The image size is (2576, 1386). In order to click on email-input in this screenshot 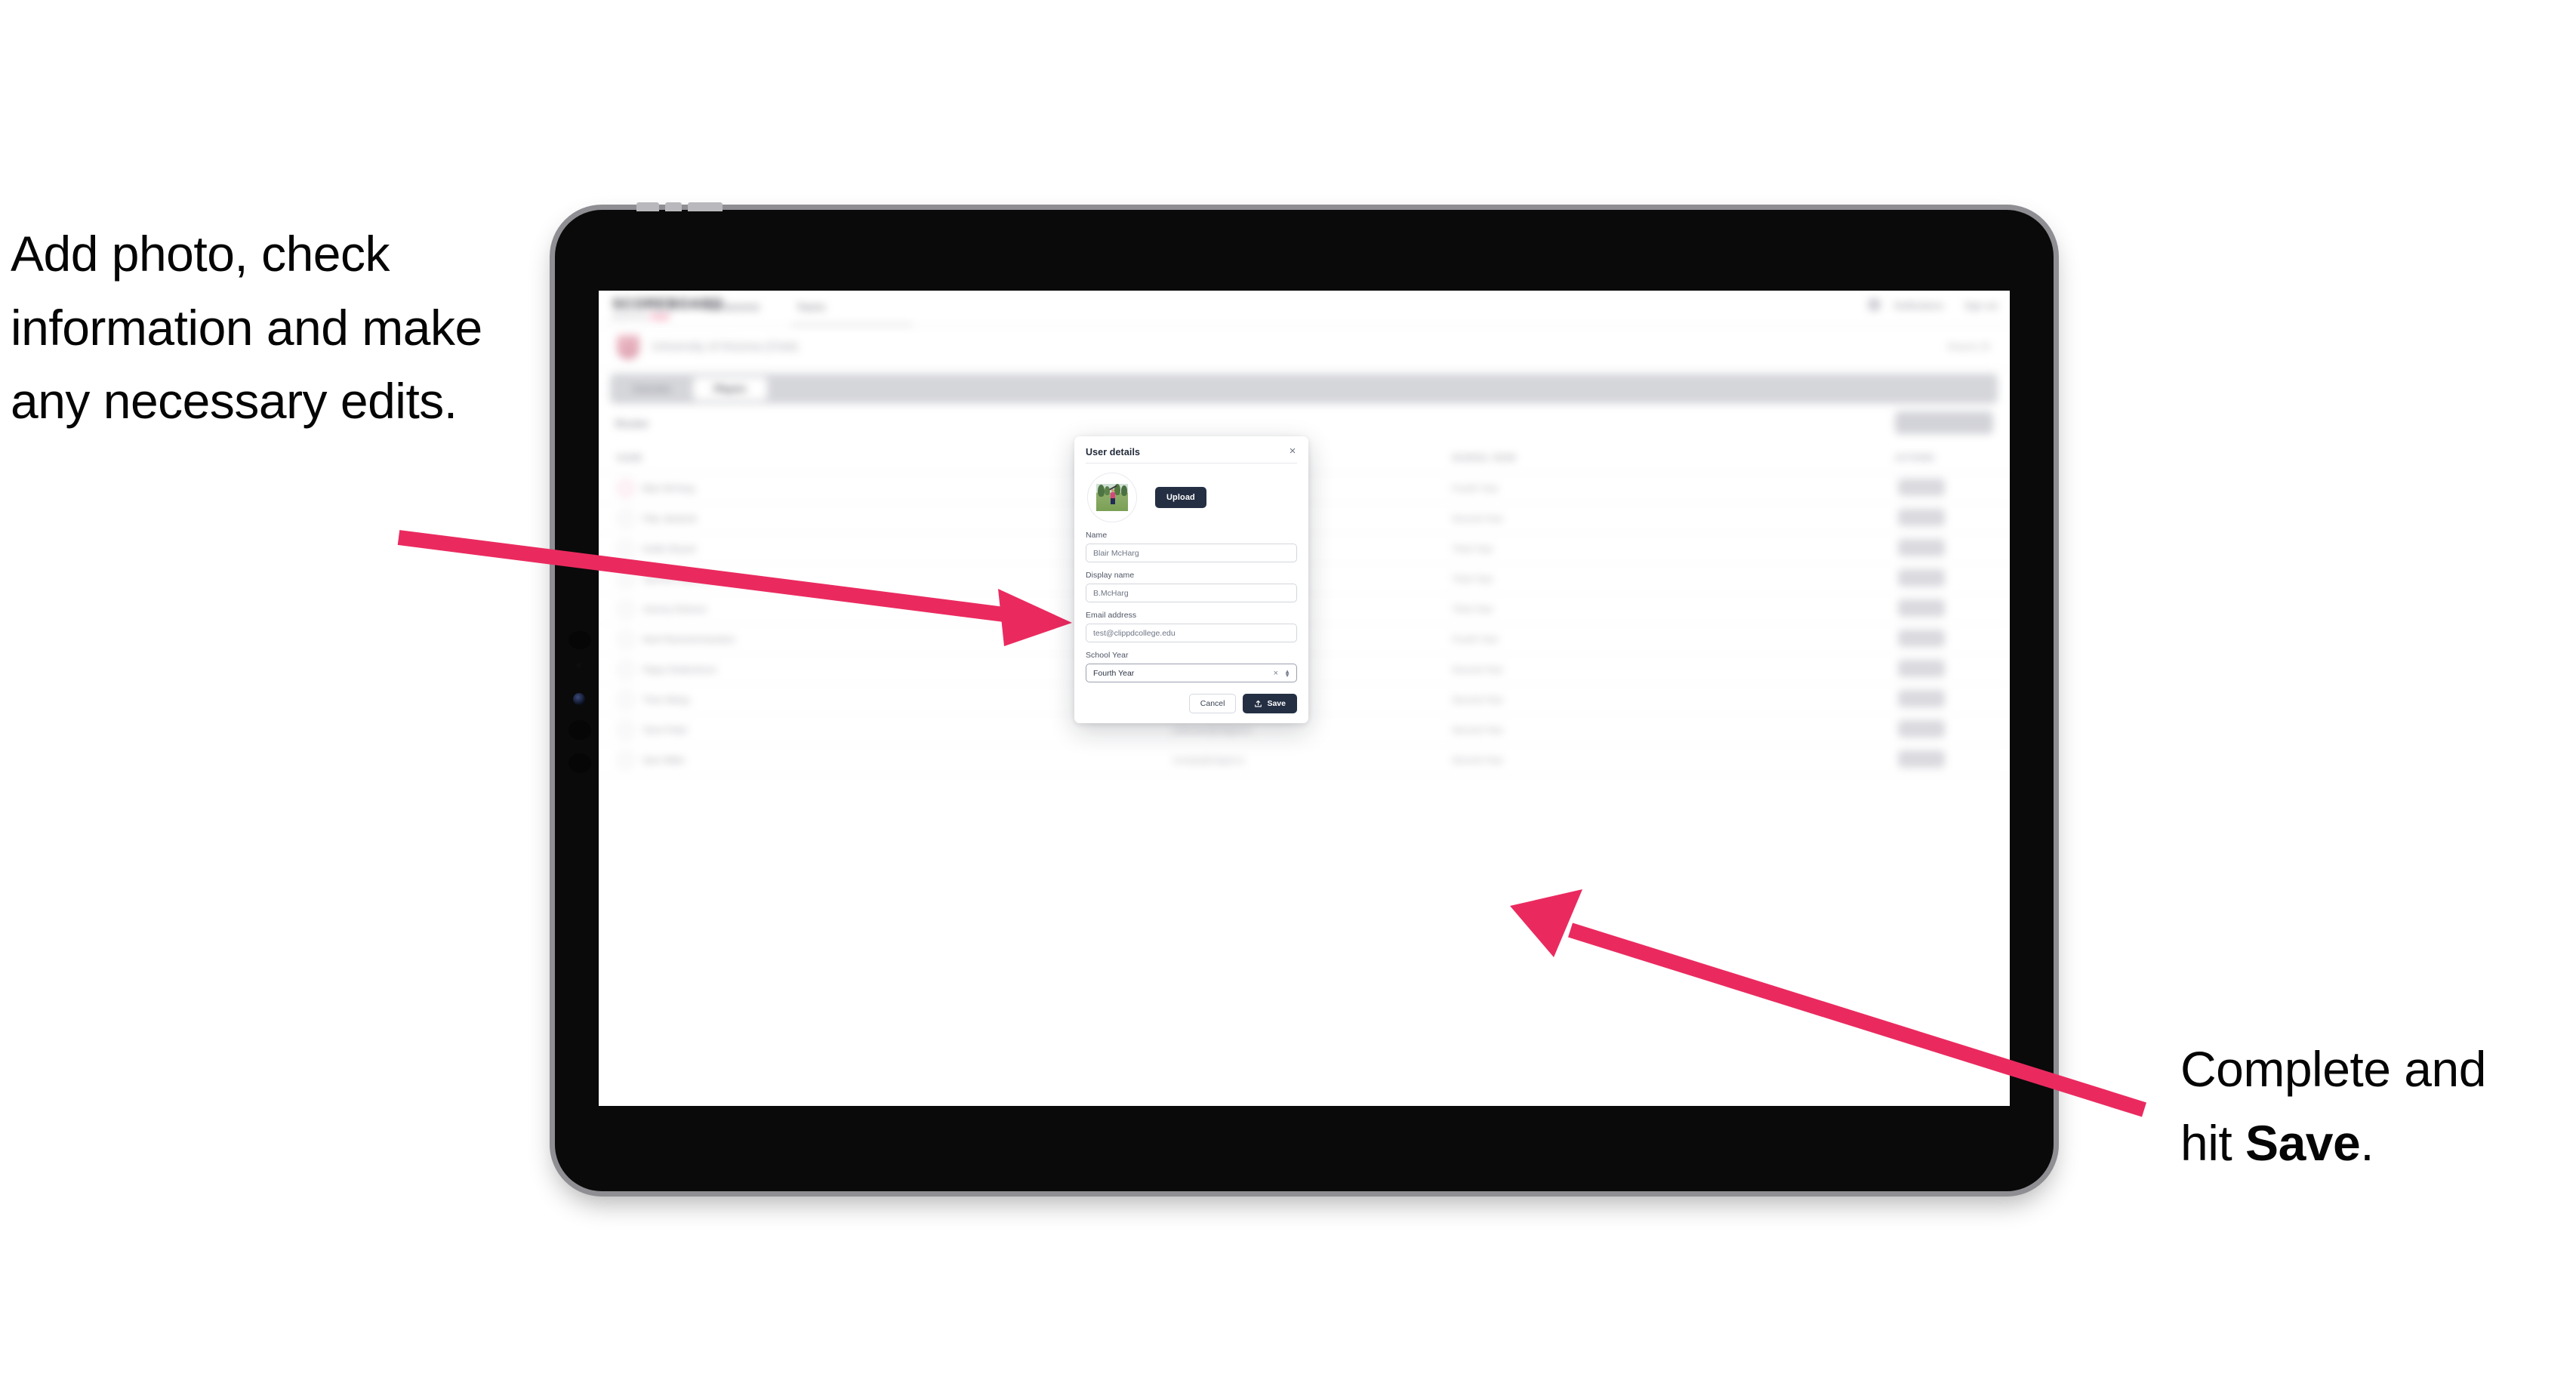, I will do `click(1191, 633)`.